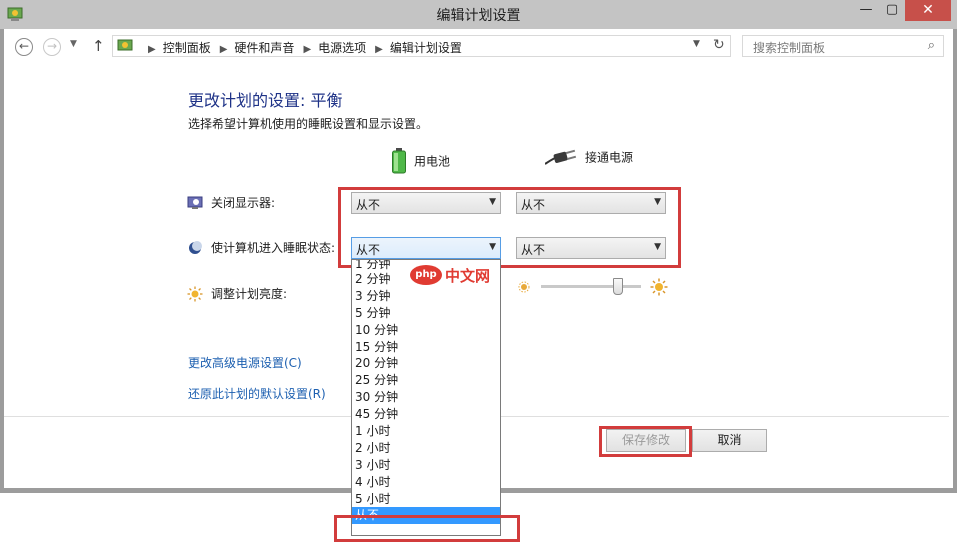 The width and height of the screenshot is (957, 551). I want to click on dropdown-option: 10 分钟, so click(426, 330).